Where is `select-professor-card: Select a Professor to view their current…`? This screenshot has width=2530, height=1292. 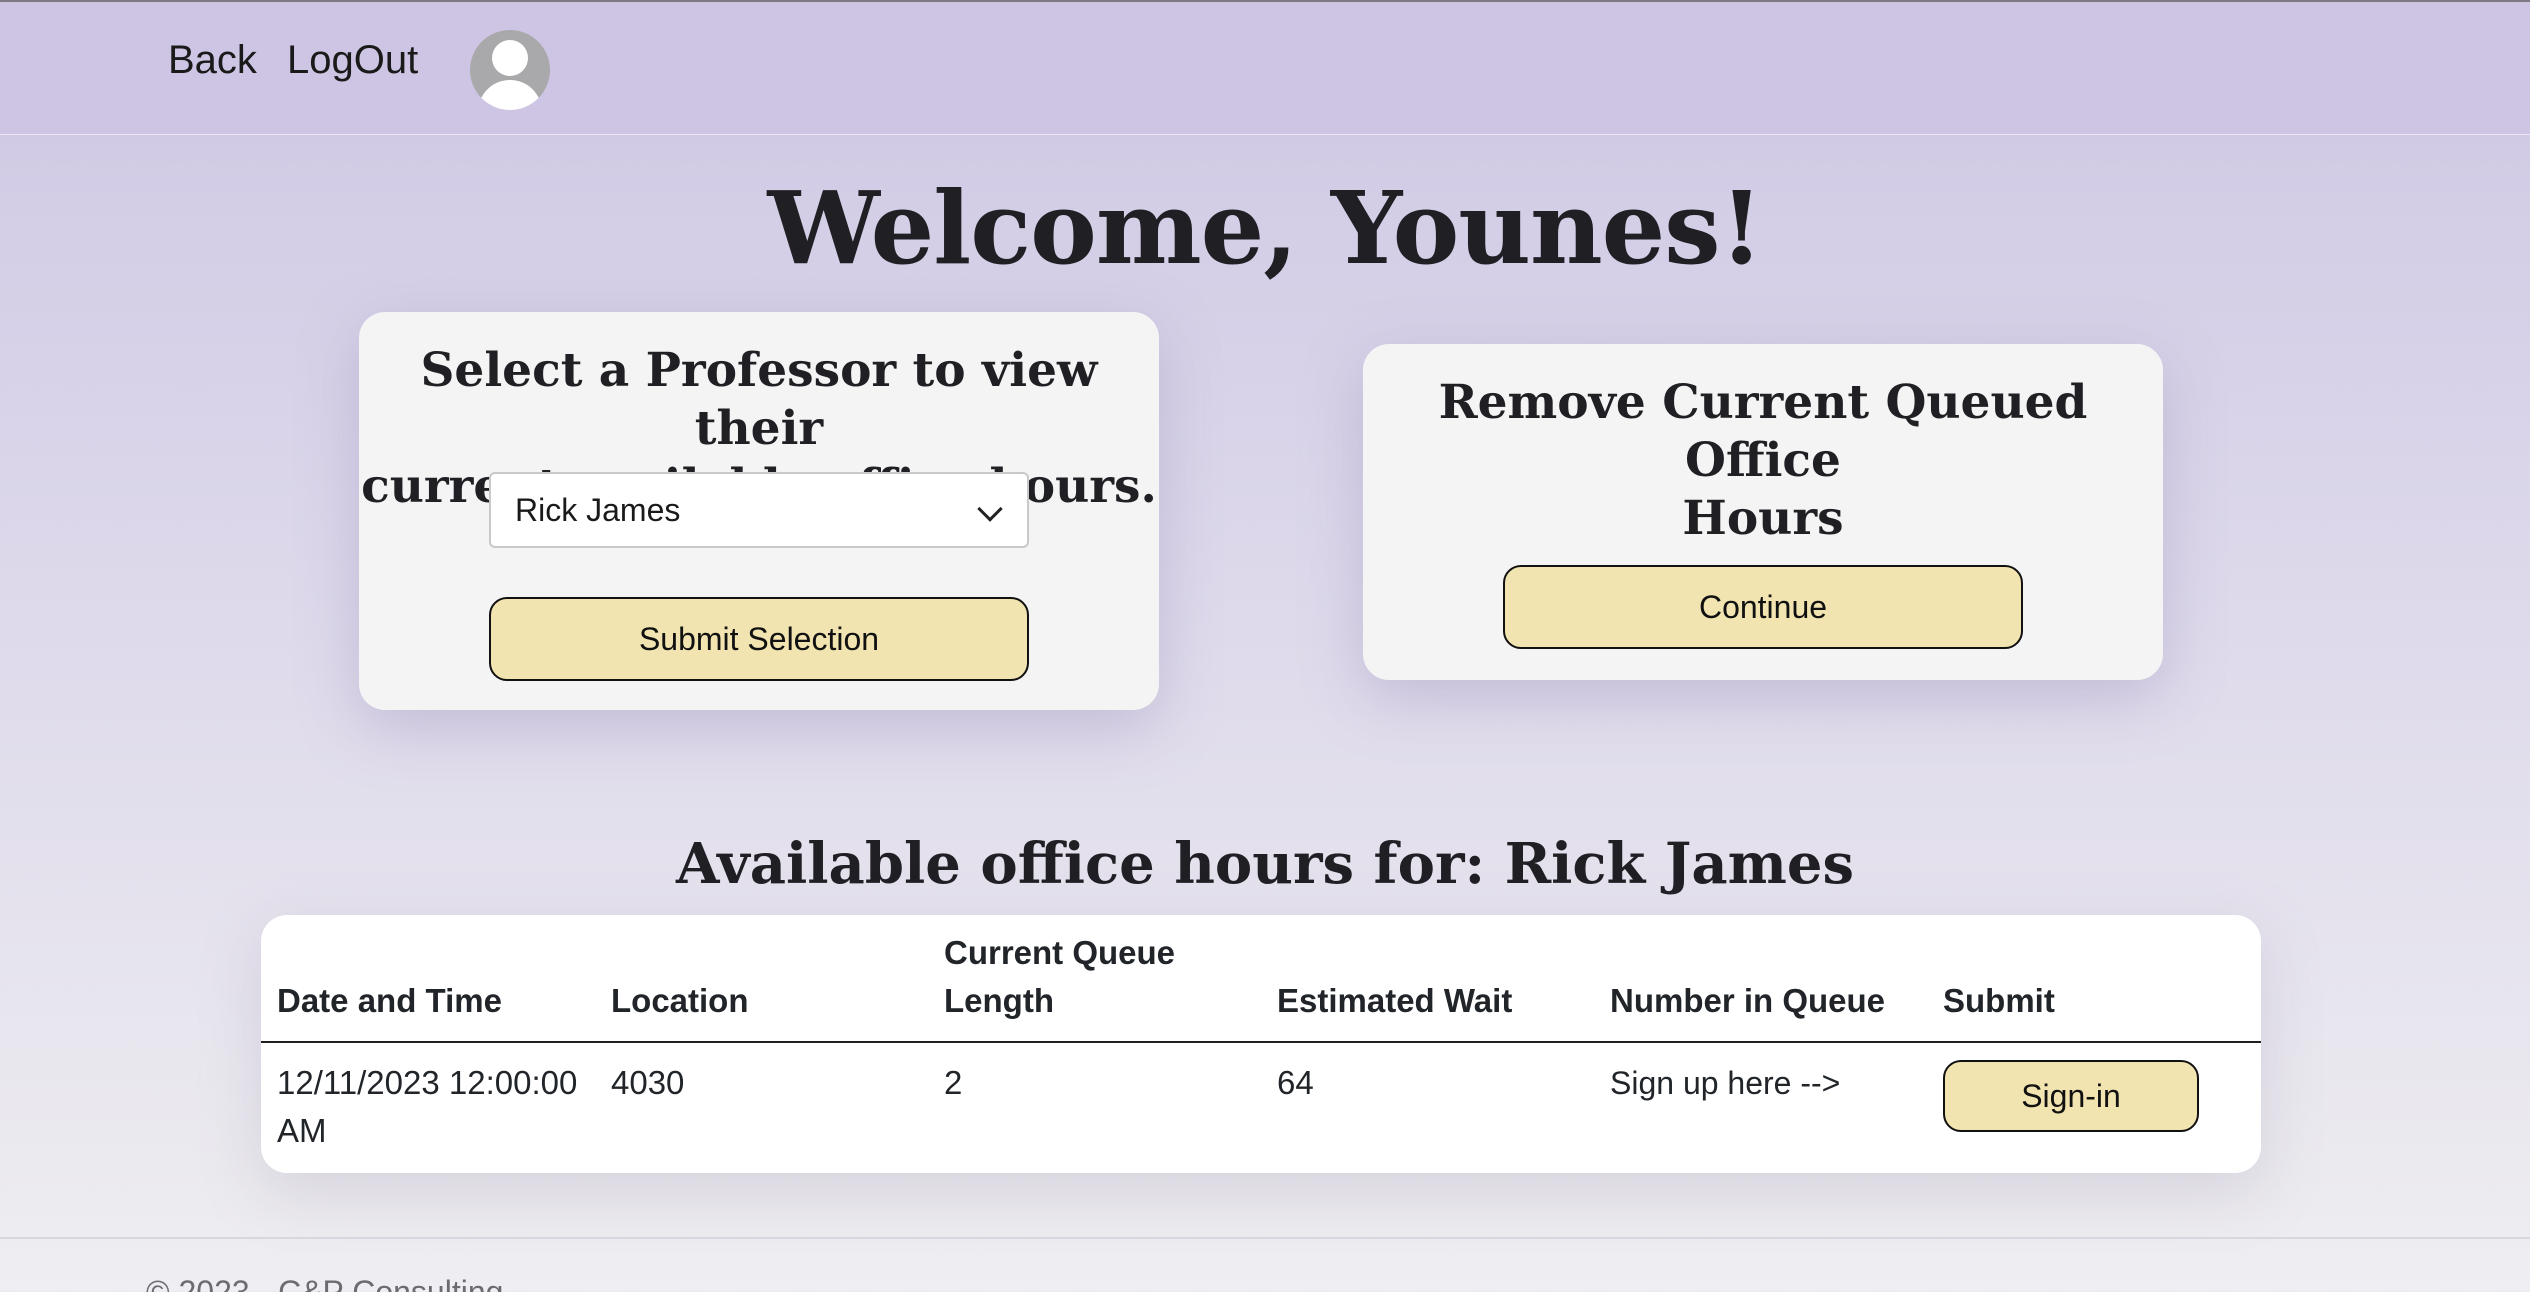 select-professor-card: Select a Professor to view their current… is located at coordinates (759, 511).